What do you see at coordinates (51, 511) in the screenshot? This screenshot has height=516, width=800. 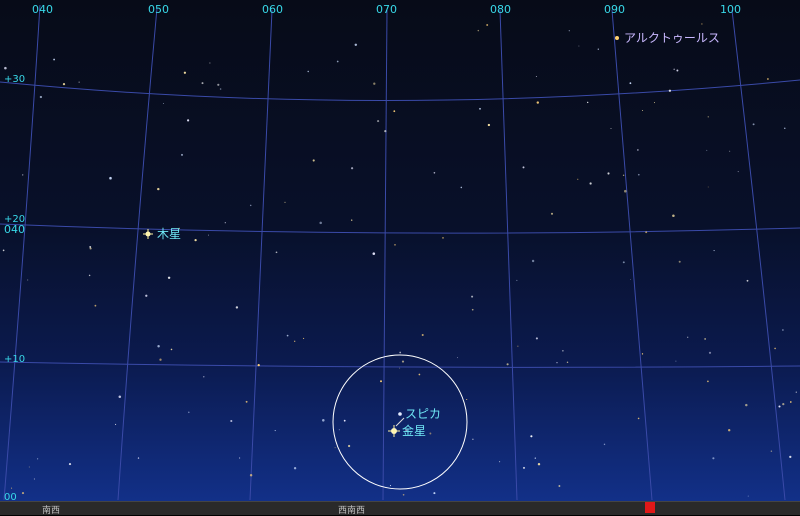 I see `direction-southwest: 南西` at bounding box center [51, 511].